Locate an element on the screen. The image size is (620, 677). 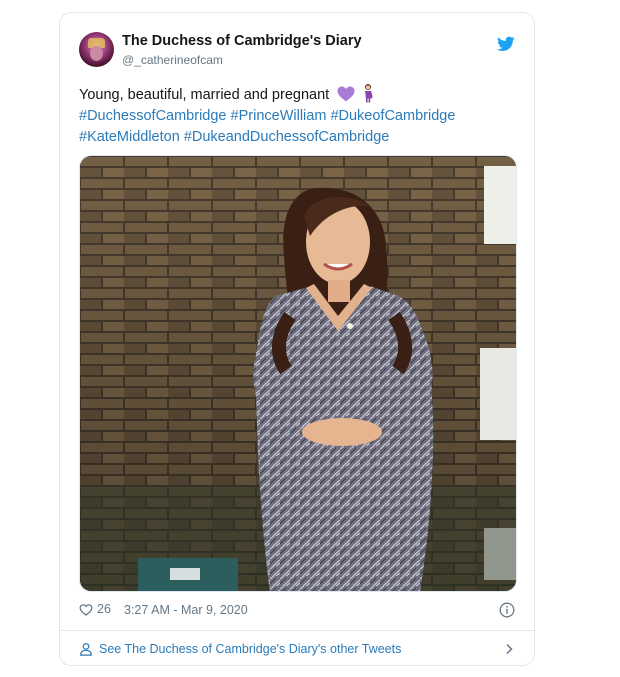
chevron-right-icon is located at coordinates (509, 649).